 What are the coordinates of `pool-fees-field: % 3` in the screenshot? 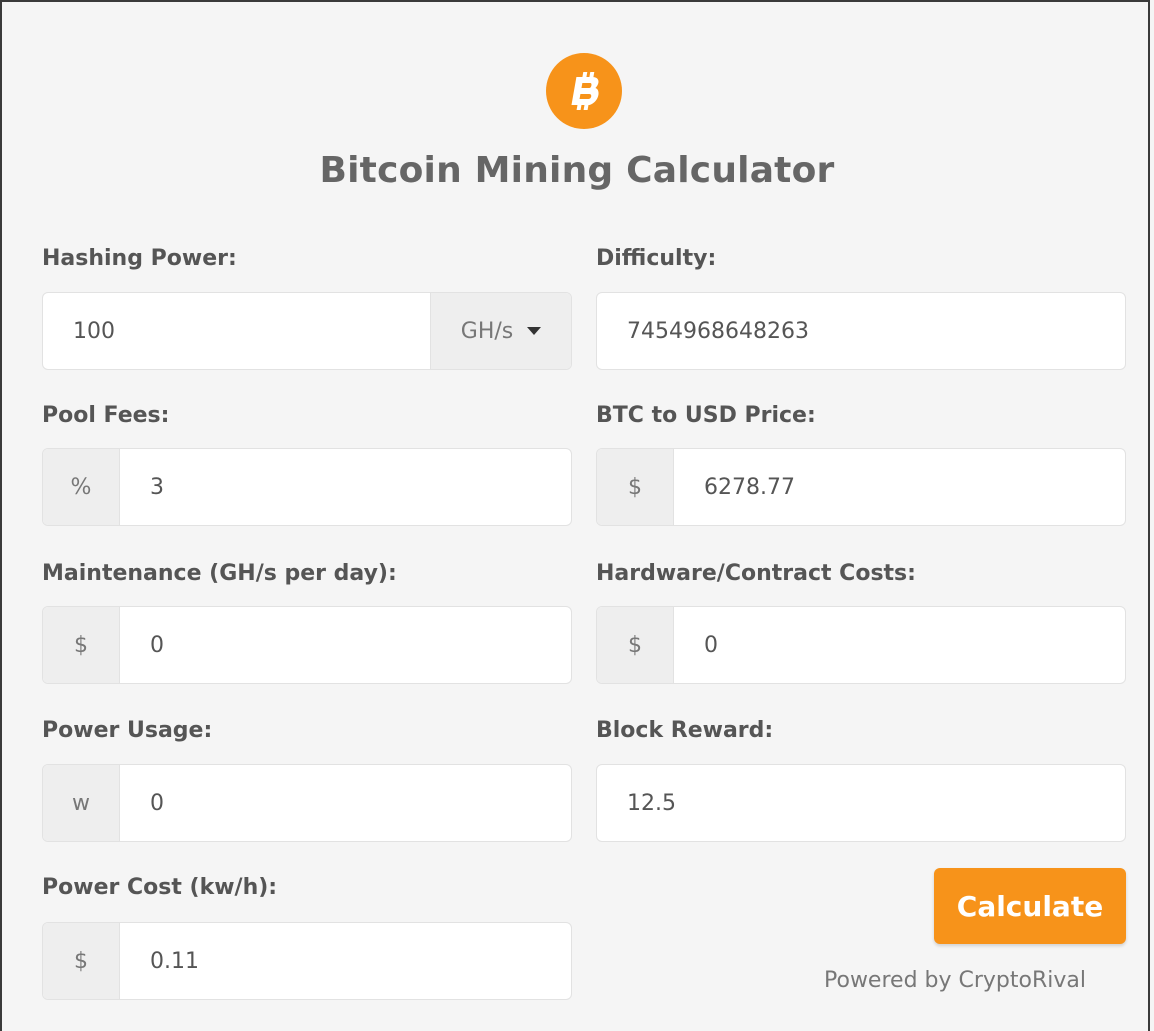 It's located at (307, 487).